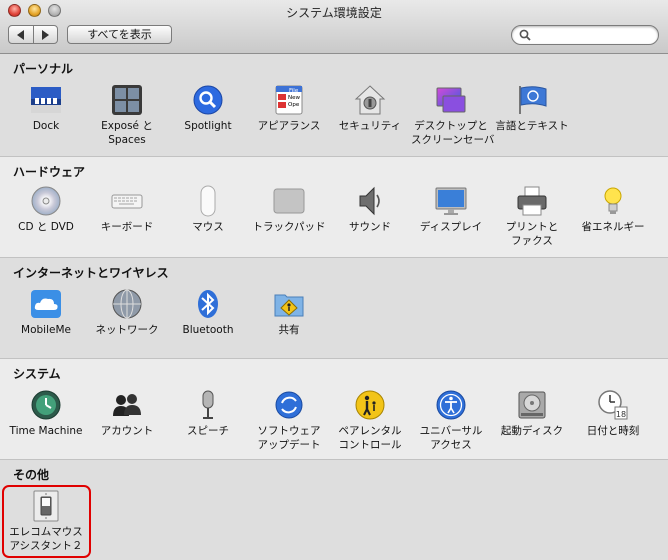  What do you see at coordinates (613, 405) in the screenshot?
I see `clock-calendar-icon: 18` at bounding box center [613, 405].